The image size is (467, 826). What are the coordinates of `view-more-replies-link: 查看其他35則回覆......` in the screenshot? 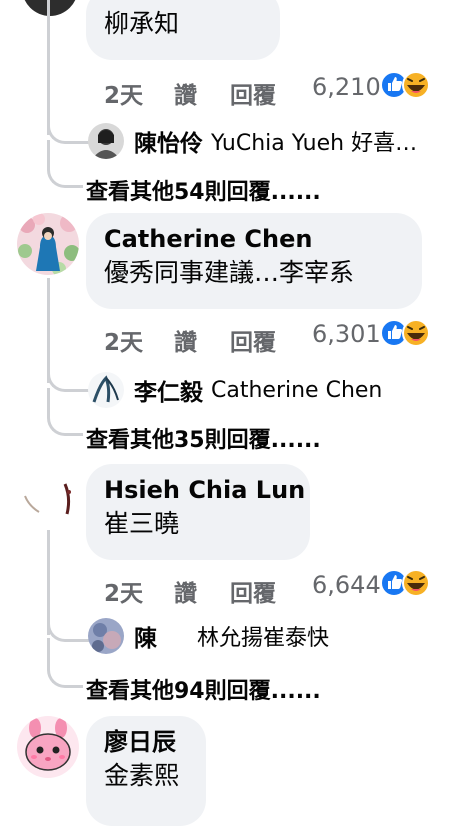 It's located at (203, 438).